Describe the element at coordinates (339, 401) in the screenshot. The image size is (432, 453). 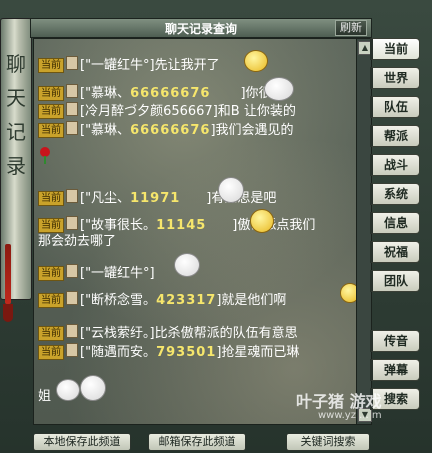
I see `watermark: 叶子猪 游戏` at that location.